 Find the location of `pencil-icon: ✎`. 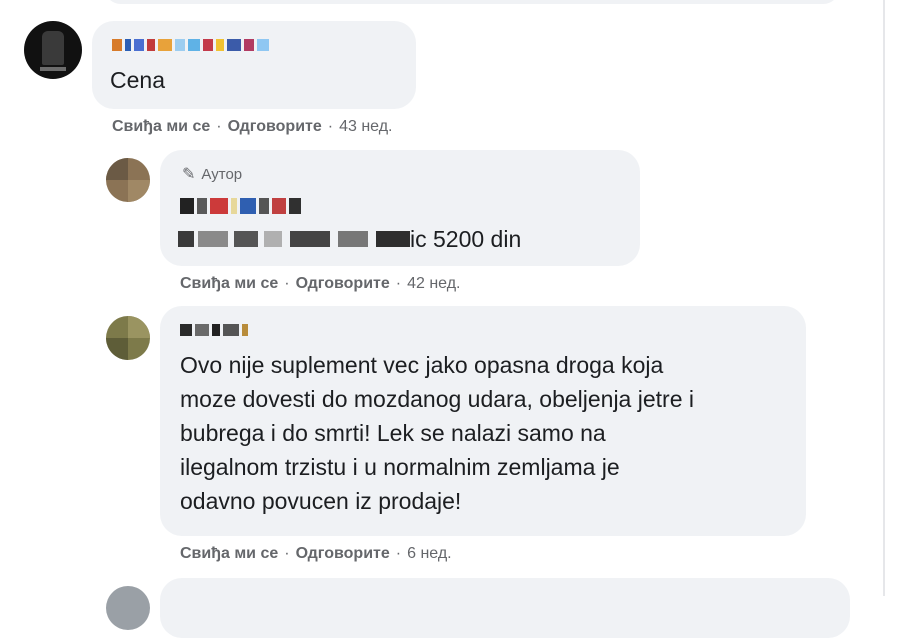

pencil-icon: ✎ is located at coordinates (189, 174).